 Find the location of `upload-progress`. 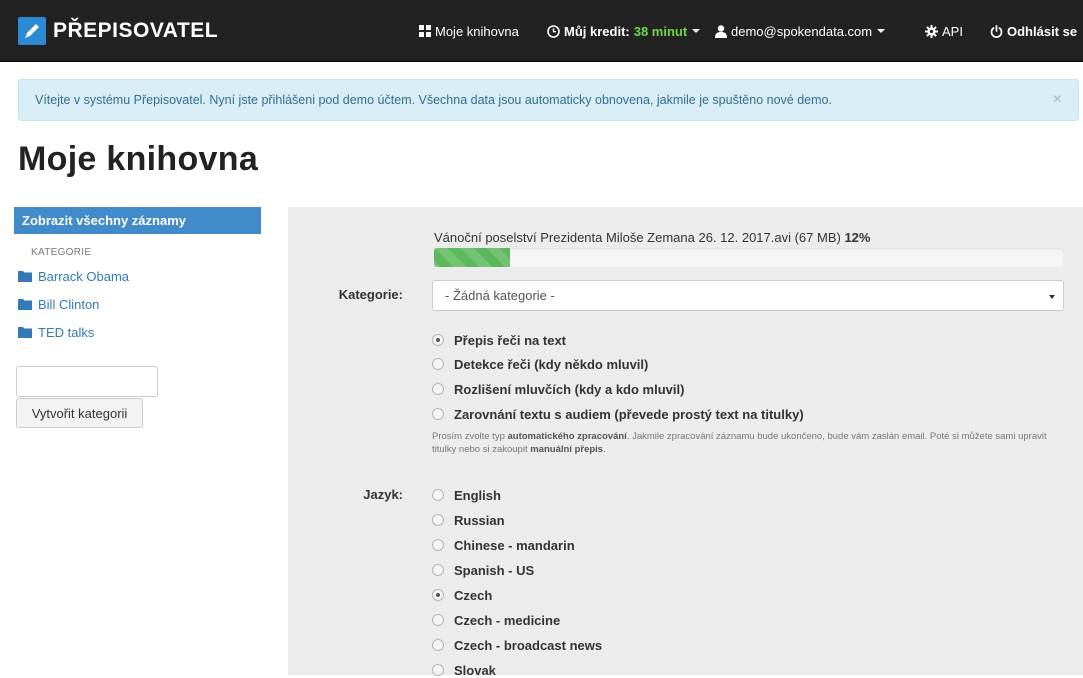

upload-progress is located at coordinates (749, 257).